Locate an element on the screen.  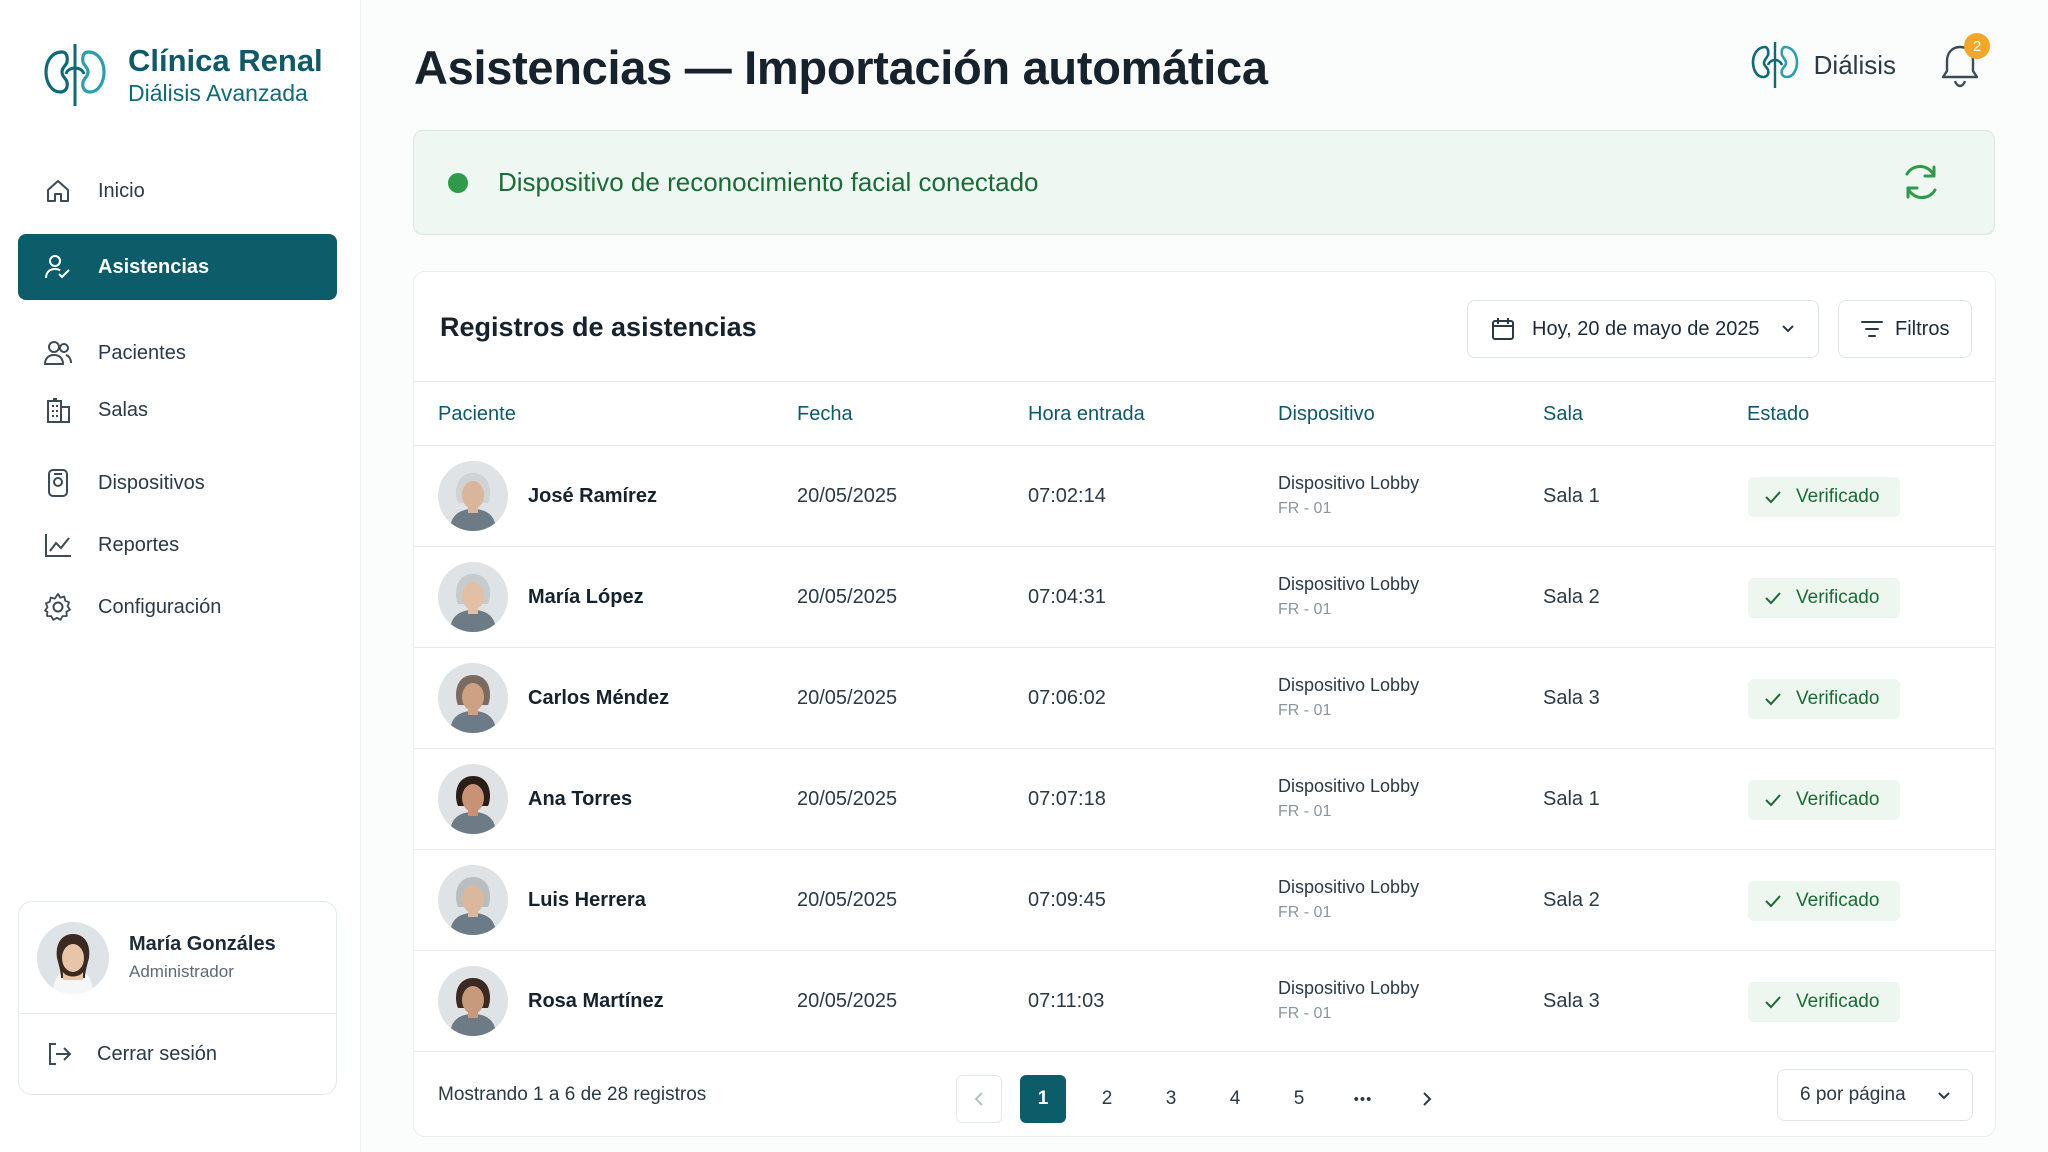
sidebar-item-label: Configuración is located at coordinates (160, 606).